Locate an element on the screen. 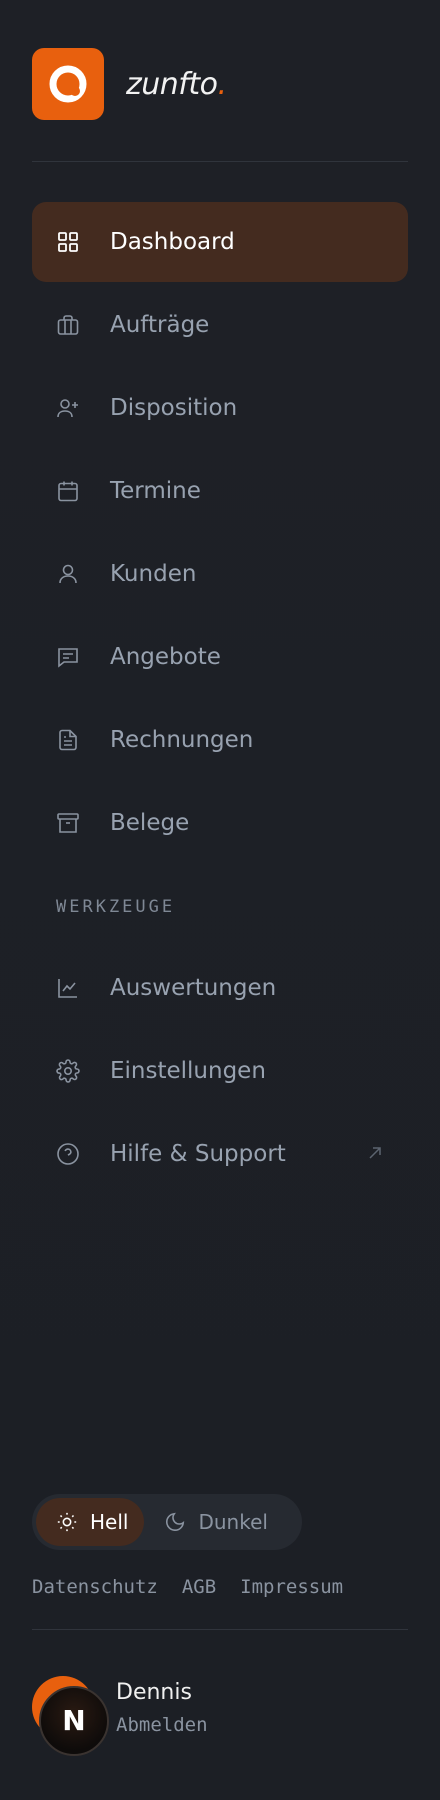 The image size is (440, 1800). nav-item-auswertungen: Auswertungen is located at coordinates (220, 988).